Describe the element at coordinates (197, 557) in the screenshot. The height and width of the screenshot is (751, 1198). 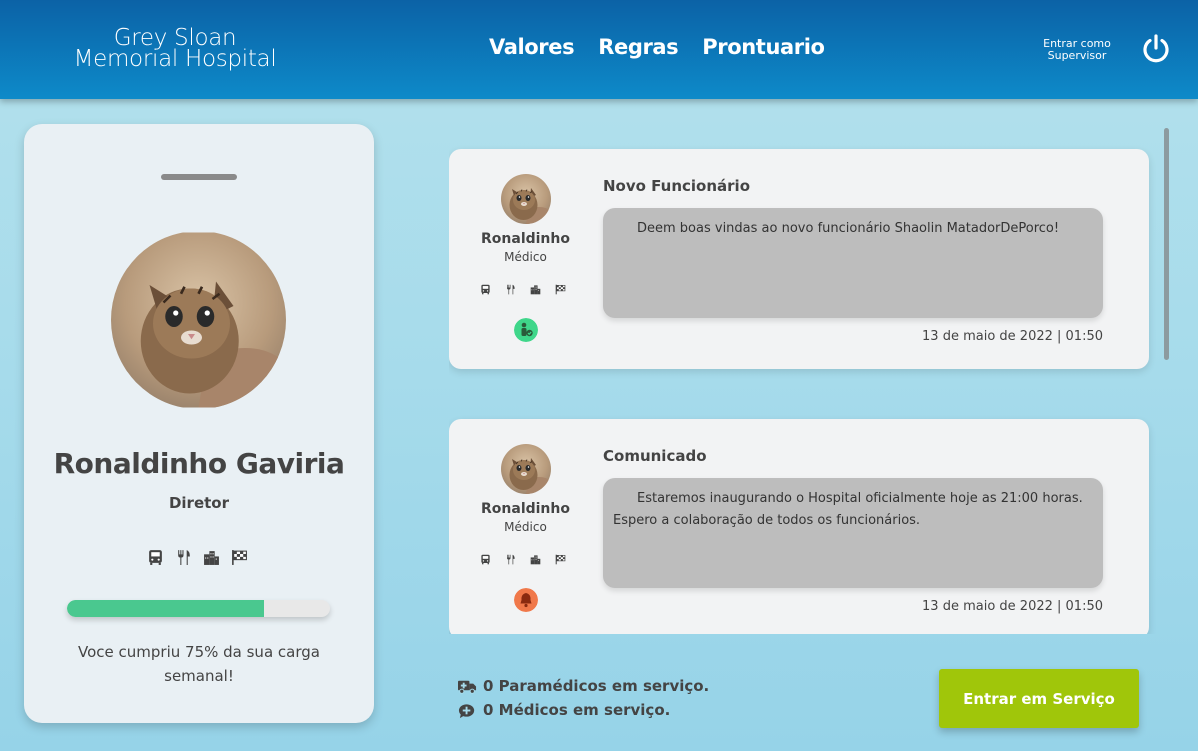
I see `profile-icons` at that location.